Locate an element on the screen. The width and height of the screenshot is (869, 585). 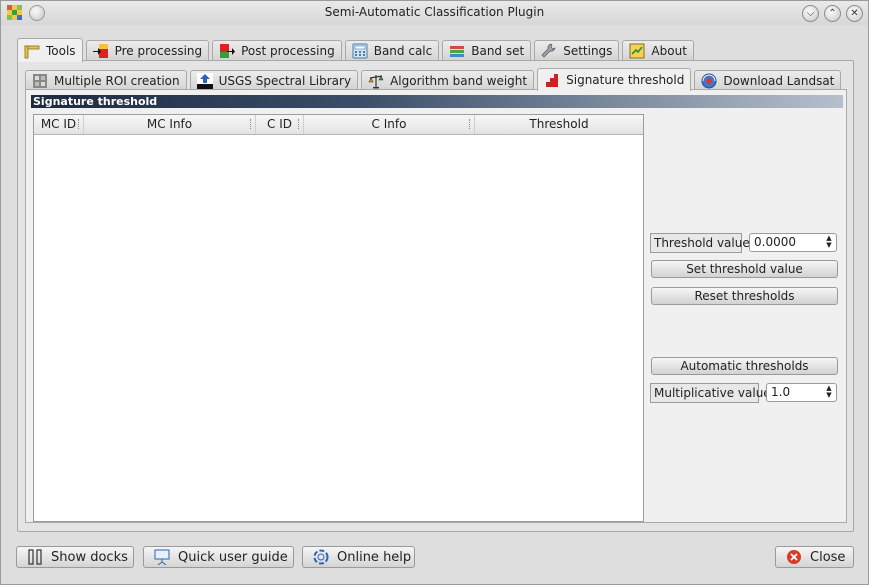
about-icon is located at coordinates (637, 51).